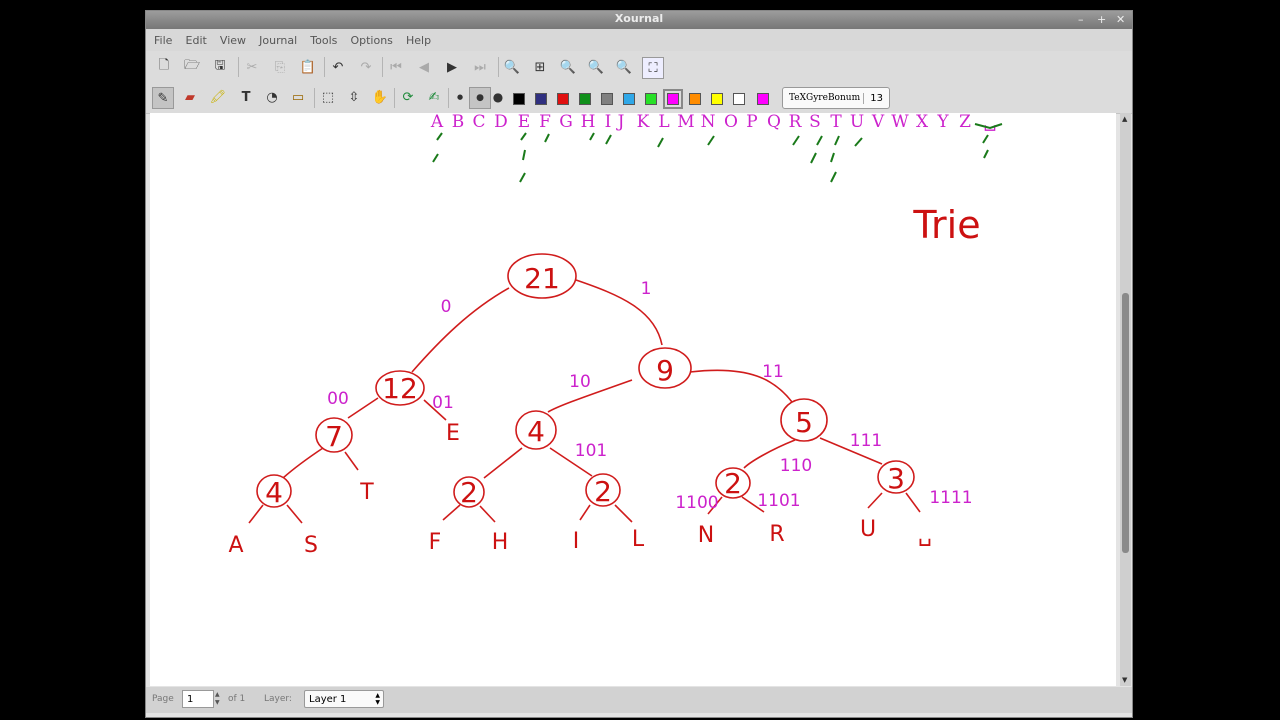 The height and width of the screenshot is (720, 1280). I want to click on layer-label: Layer:, so click(278, 699).